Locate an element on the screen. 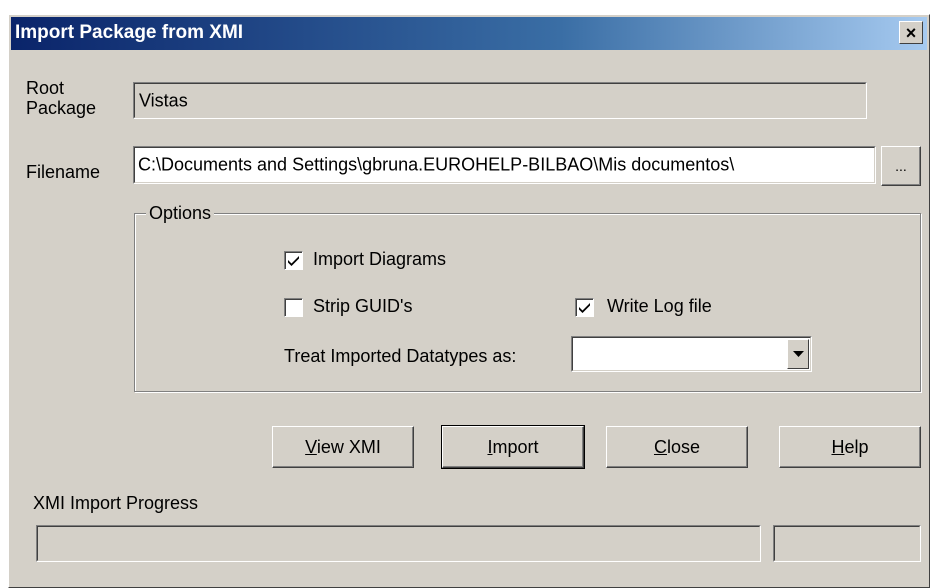 The height and width of the screenshot is (588, 934). write-log-file-checkbox is located at coordinates (584, 307).